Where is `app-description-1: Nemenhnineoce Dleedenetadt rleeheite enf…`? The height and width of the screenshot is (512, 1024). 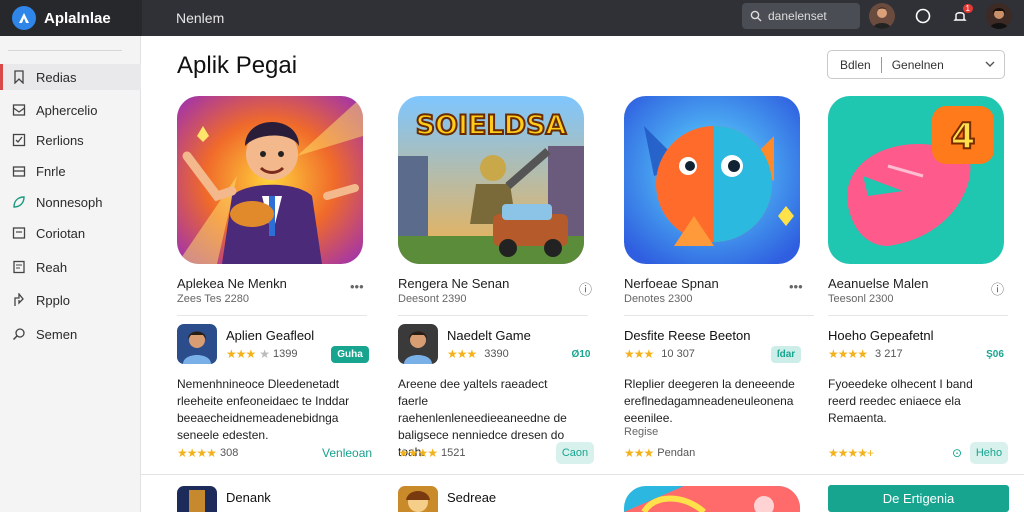
app-description-1: Nemenhnineoce Dleedenetadt rleeheite enf… is located at coordinates (263, 409).